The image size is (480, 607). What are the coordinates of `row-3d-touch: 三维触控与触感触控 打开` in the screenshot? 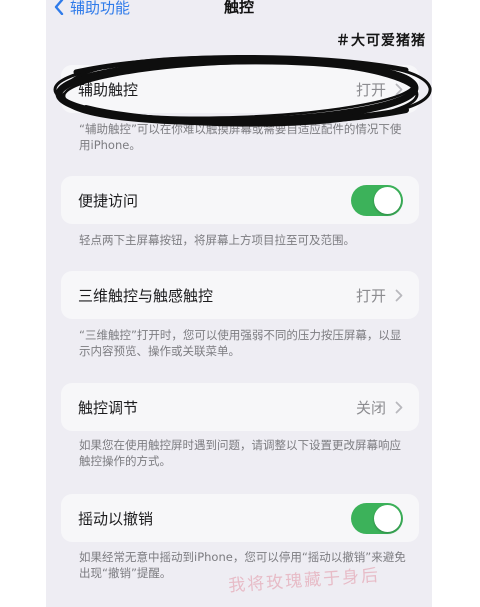 It's located at (240, 295).